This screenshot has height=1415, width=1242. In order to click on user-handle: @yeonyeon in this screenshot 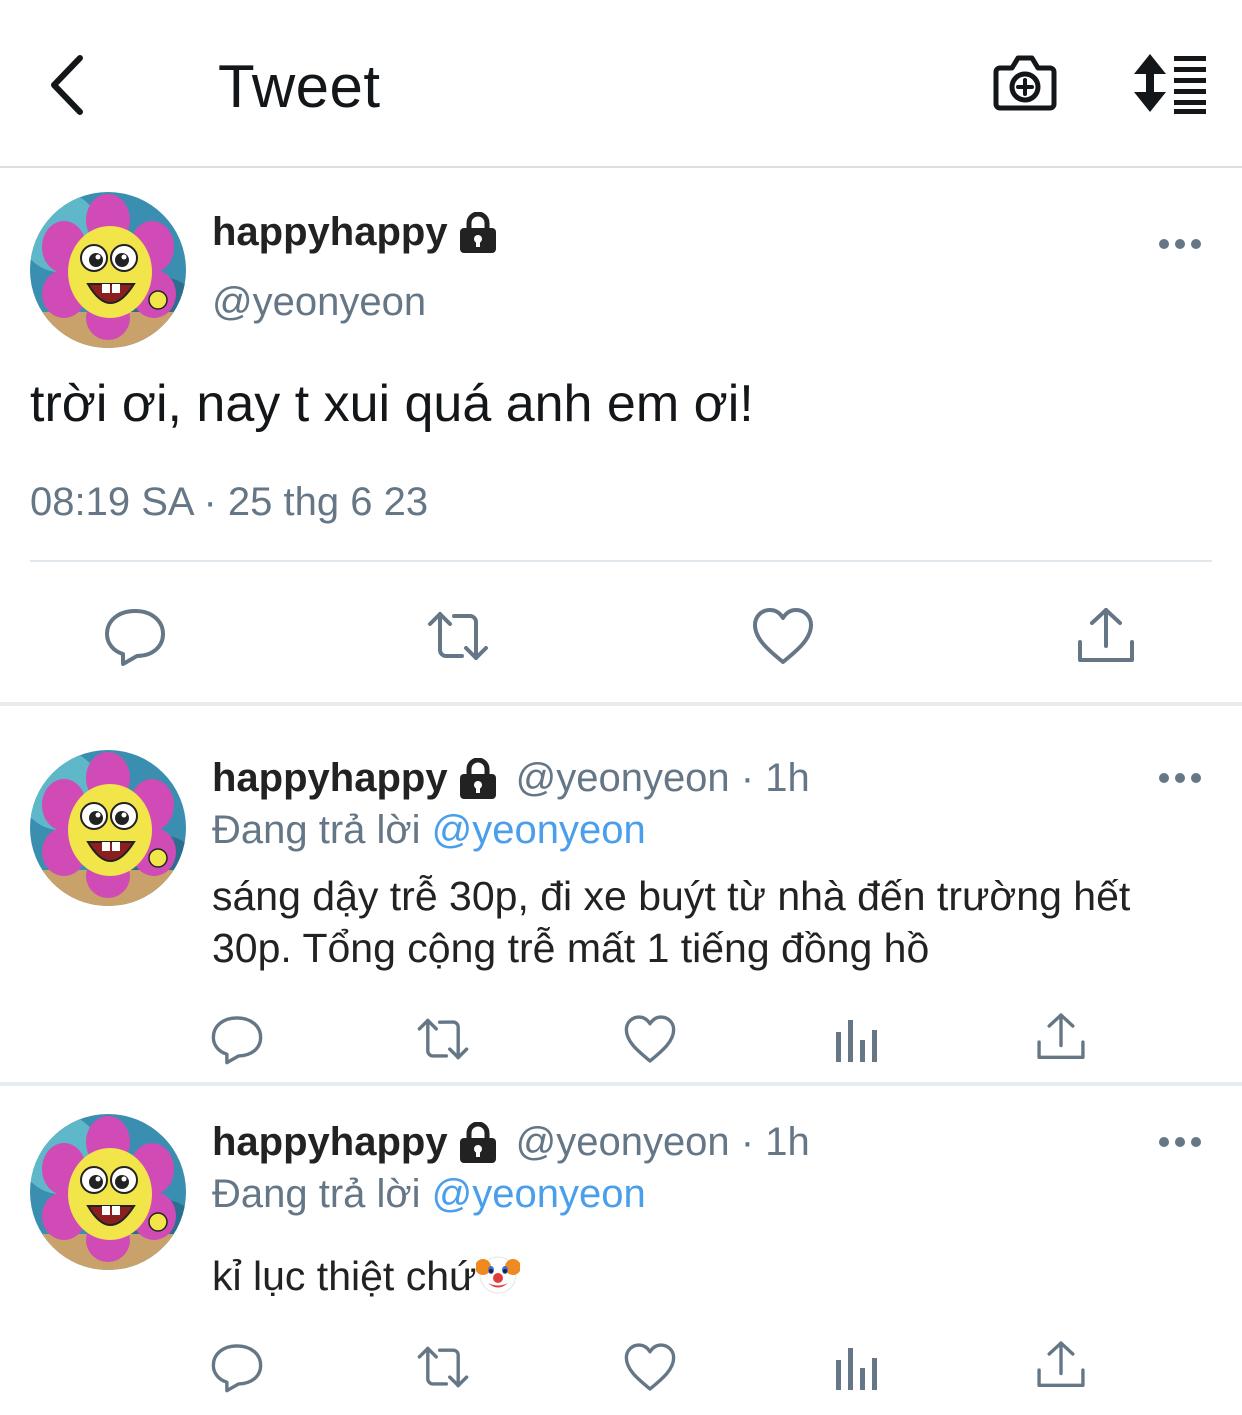, I will do `click(319, 302)`.